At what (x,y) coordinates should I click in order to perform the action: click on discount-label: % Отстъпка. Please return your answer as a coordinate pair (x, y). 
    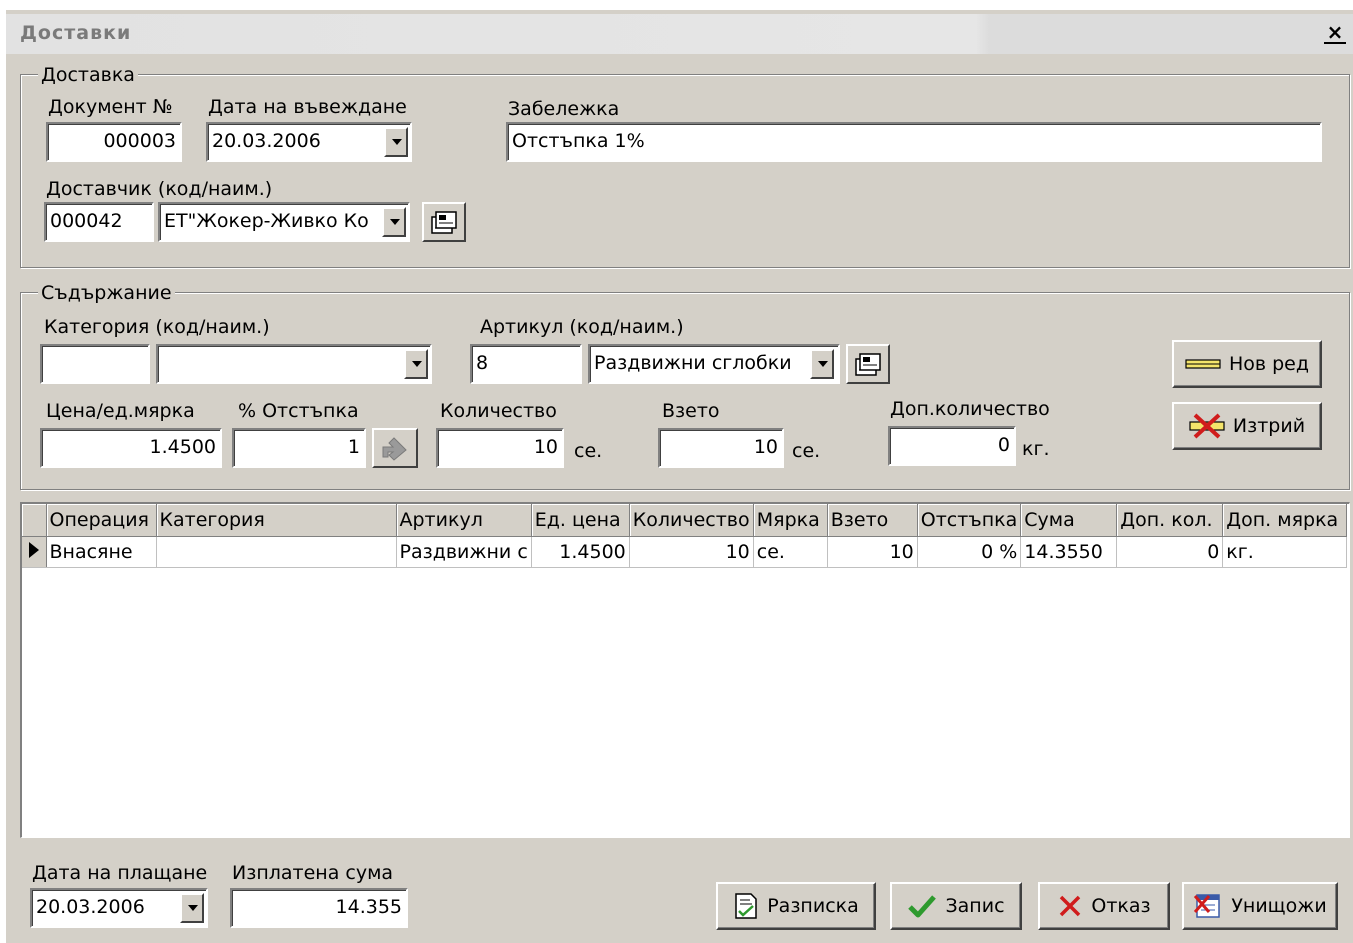
    Looking at the image, I should click on (298, 411).